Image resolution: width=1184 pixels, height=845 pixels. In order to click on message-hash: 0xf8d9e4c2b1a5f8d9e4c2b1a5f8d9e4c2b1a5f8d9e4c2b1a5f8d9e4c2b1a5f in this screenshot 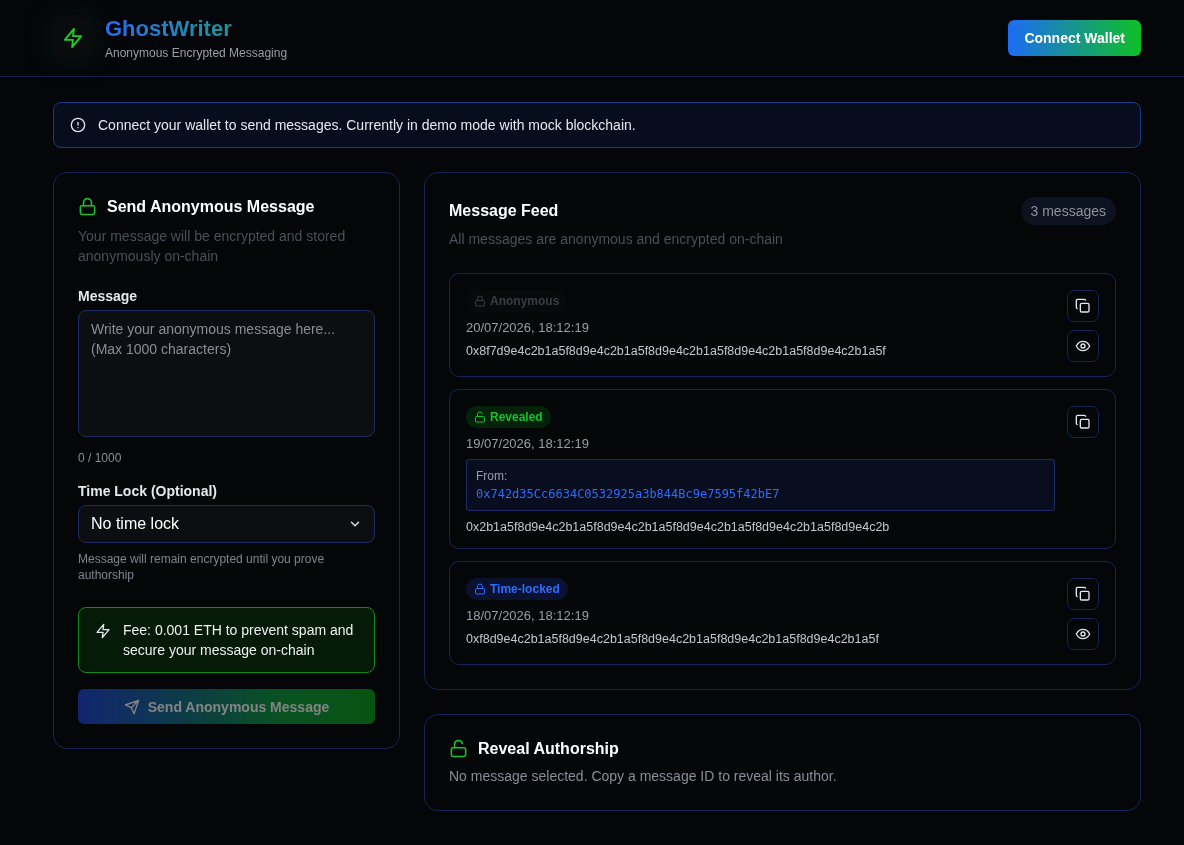, I will do `click(673, 639)`.